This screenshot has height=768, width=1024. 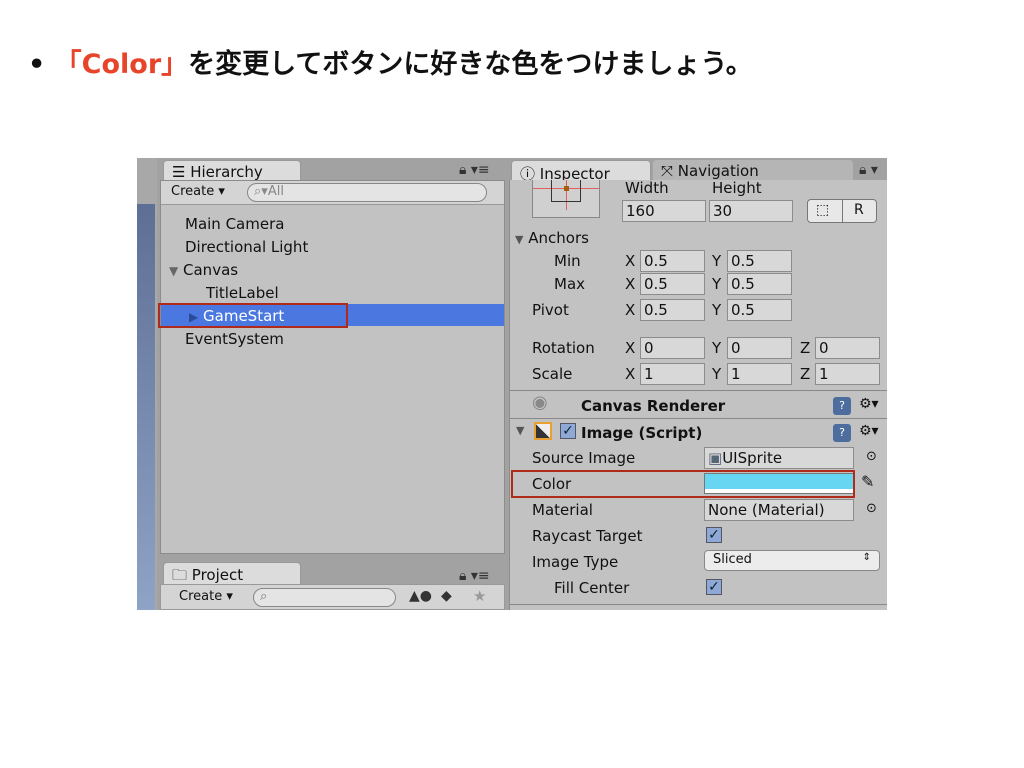 What do you see at coordinates (234, 224) in the screenshot?
I see `tree-item: Main Camera` at bounding box center [234, 224].